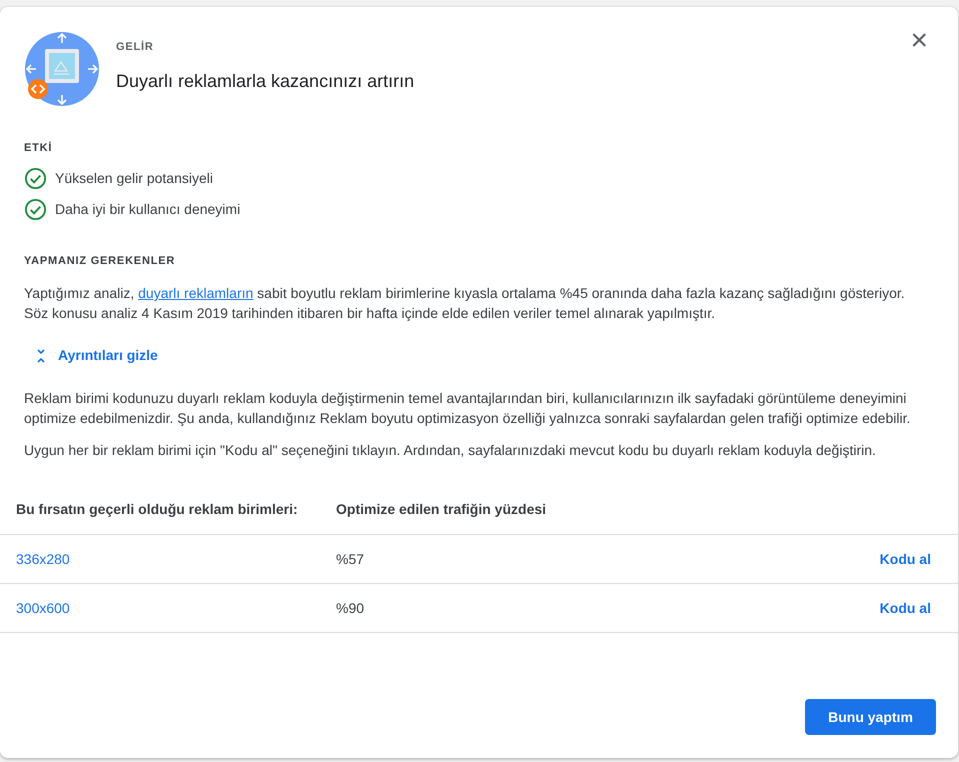 The width and height of the screenshot is (959, 762). I want to click on ad-unit-link: 300x600, so click(43, 608).